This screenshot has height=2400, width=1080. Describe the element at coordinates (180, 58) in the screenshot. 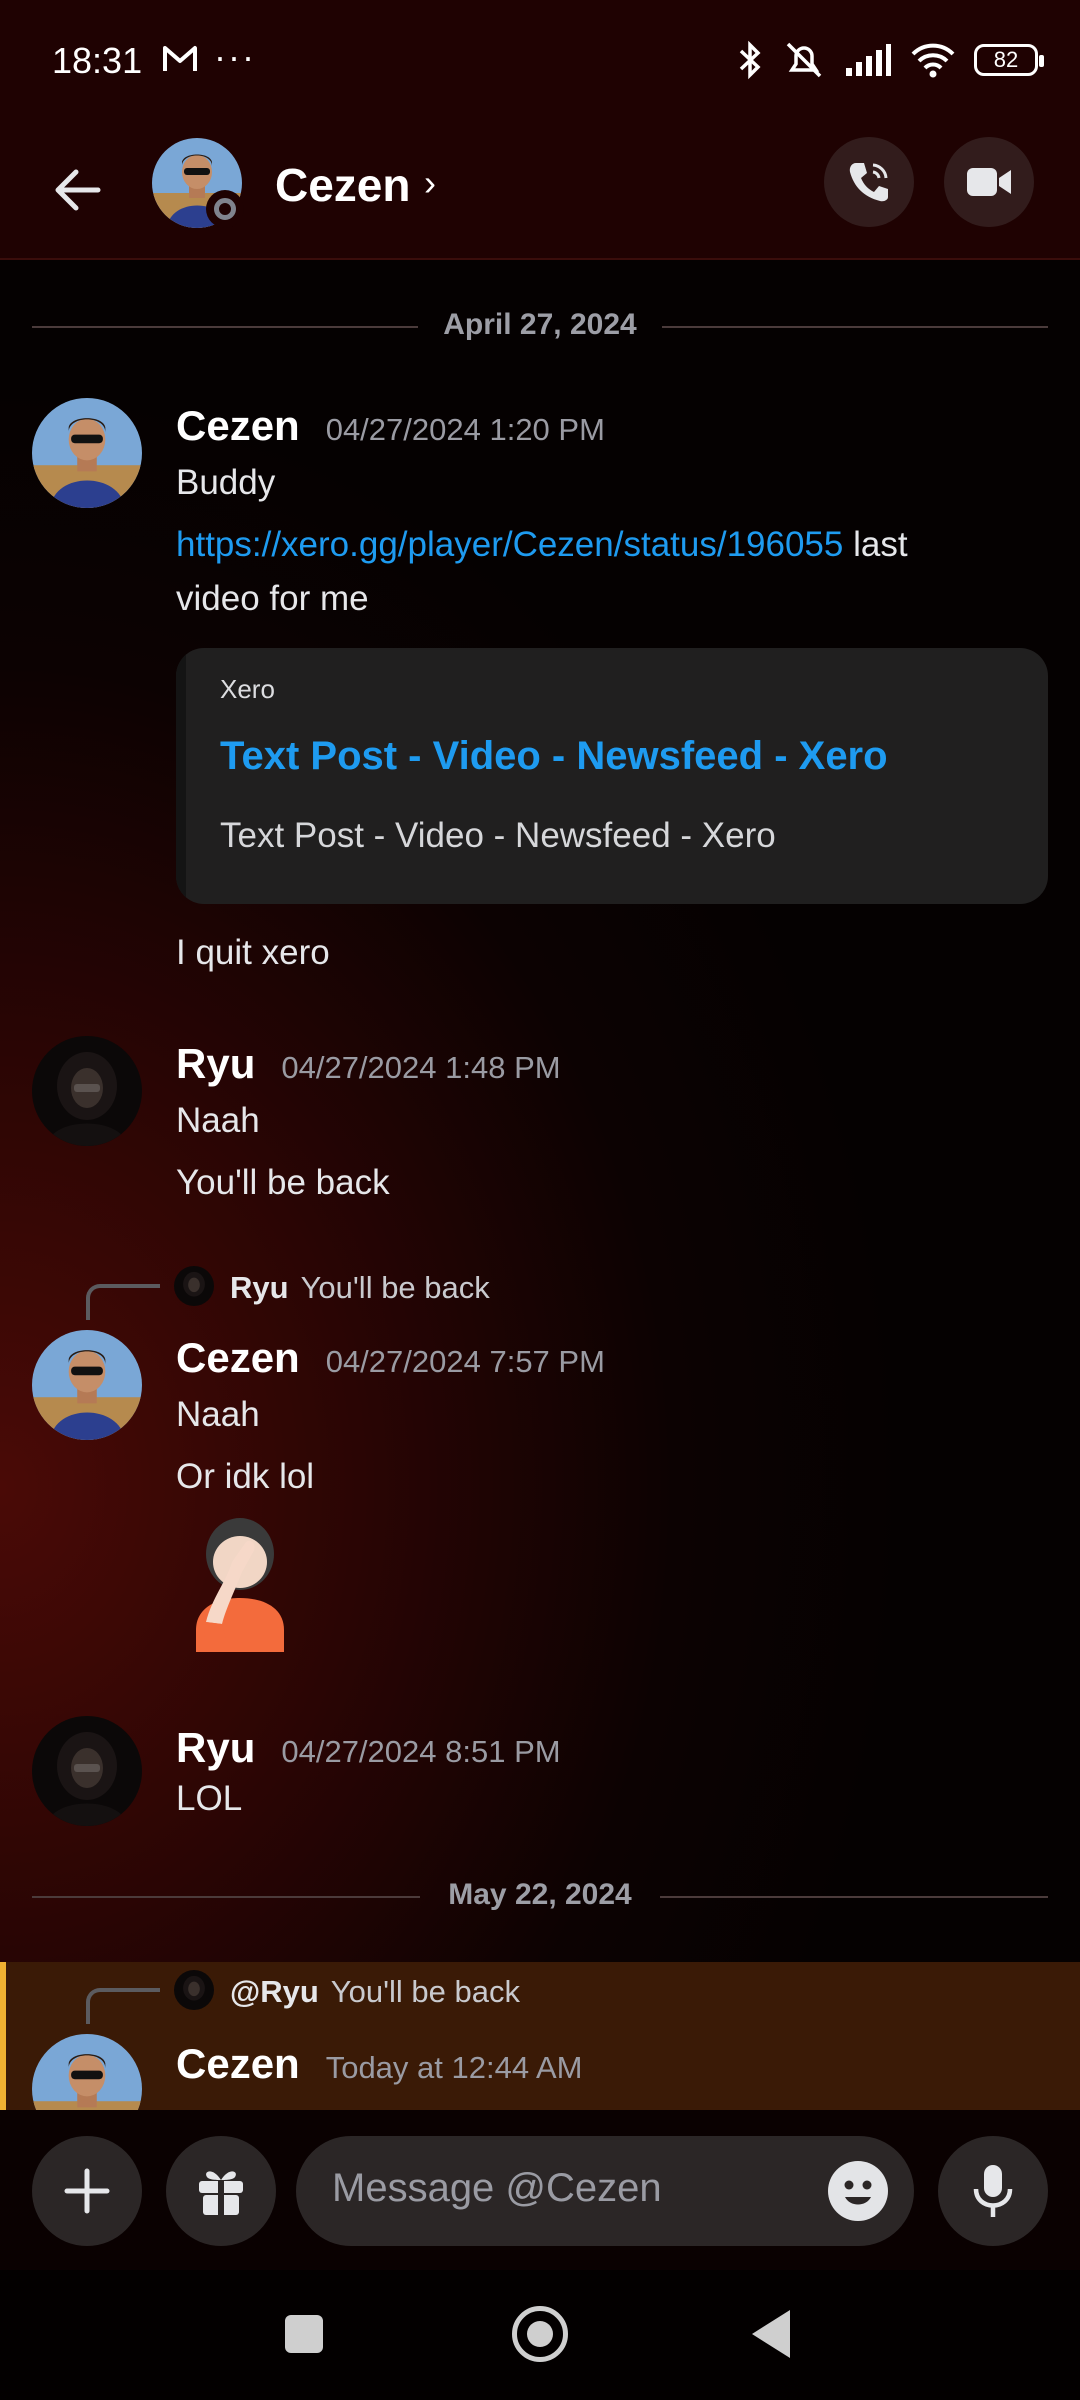

I see `gmail-icon` at that location.